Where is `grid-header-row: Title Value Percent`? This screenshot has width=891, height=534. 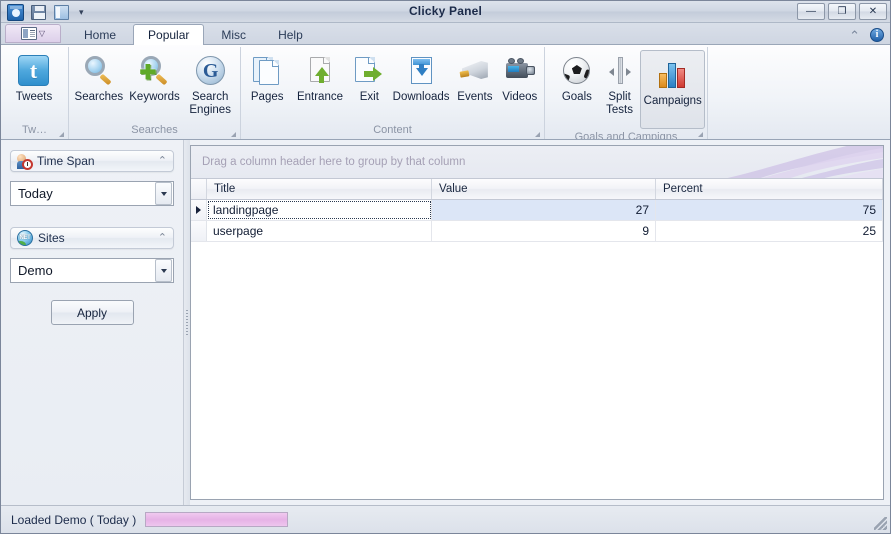
grid-header-row: Title Value Percent is located at coordinates (537, 189).